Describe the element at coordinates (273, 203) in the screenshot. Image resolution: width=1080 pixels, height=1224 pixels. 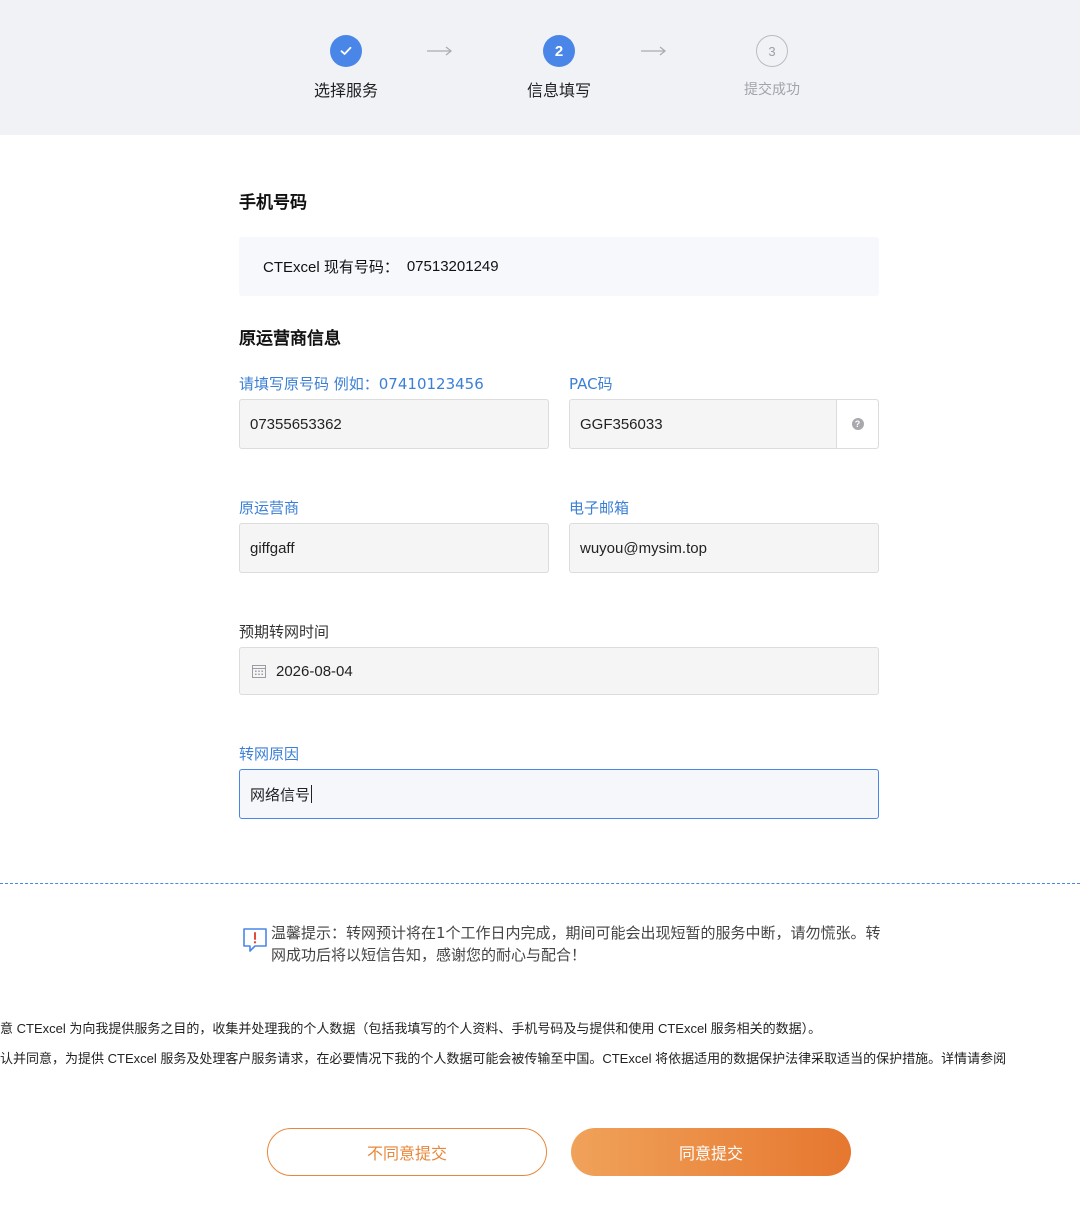
I see `section-title-phone: 手机号码` at that location.